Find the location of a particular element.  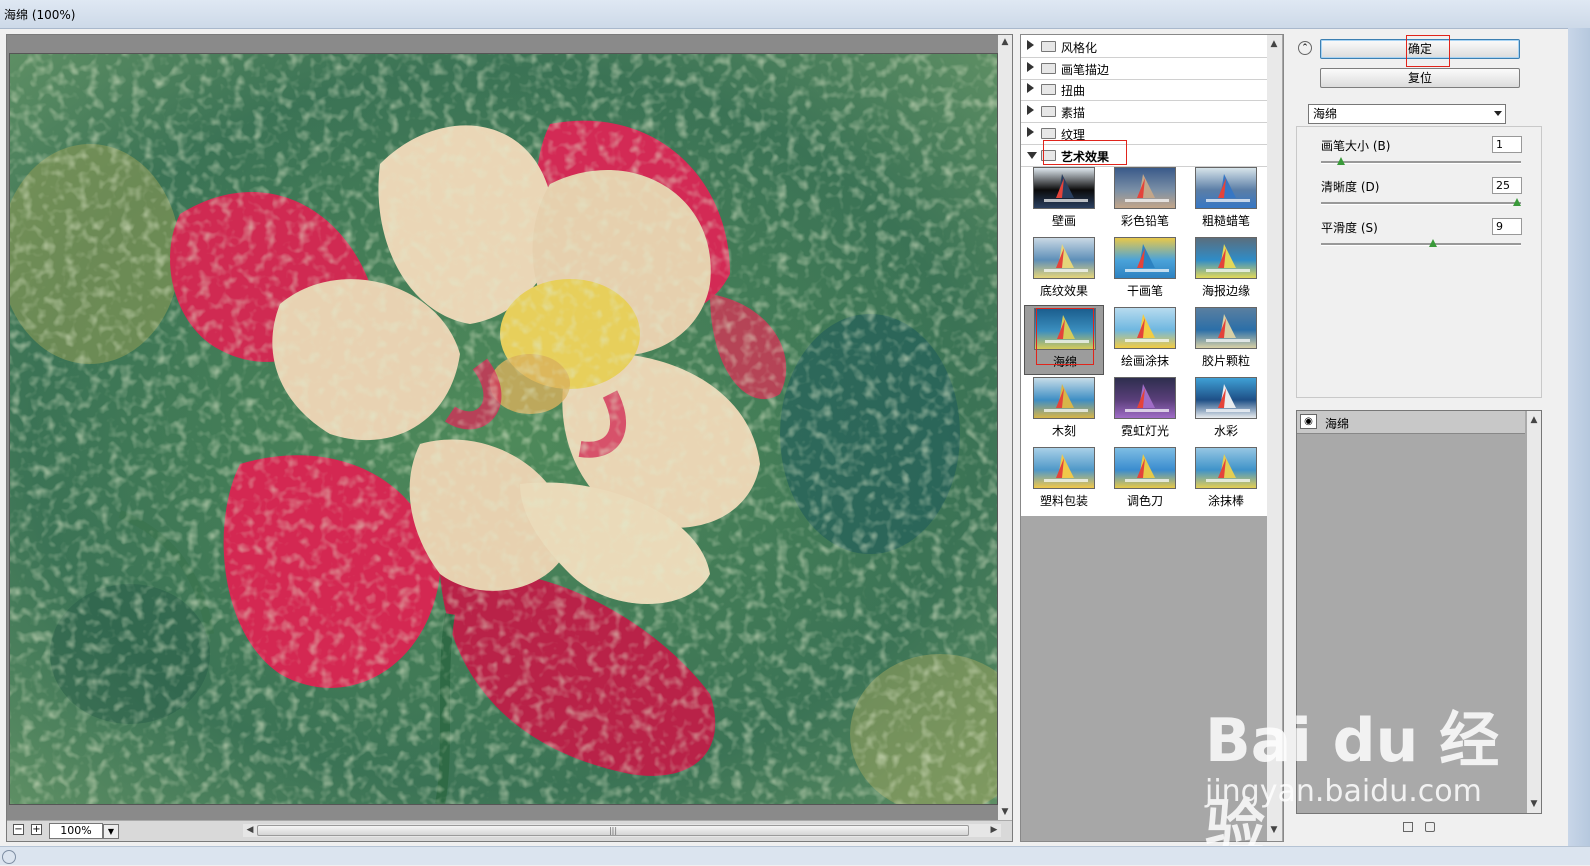

filter-thumbnail-label: 塑料包装 is located at coordinates (1063, 501).